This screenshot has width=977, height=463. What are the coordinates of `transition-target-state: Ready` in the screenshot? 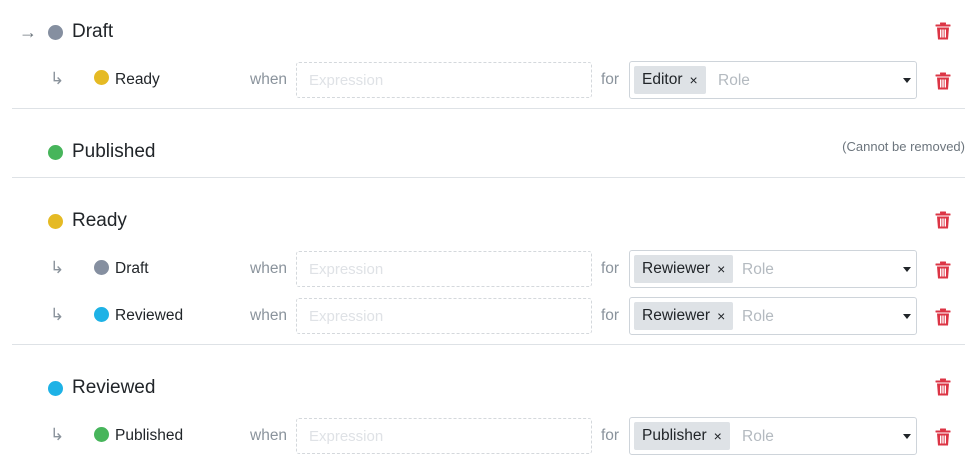 It's located at (137, 79).